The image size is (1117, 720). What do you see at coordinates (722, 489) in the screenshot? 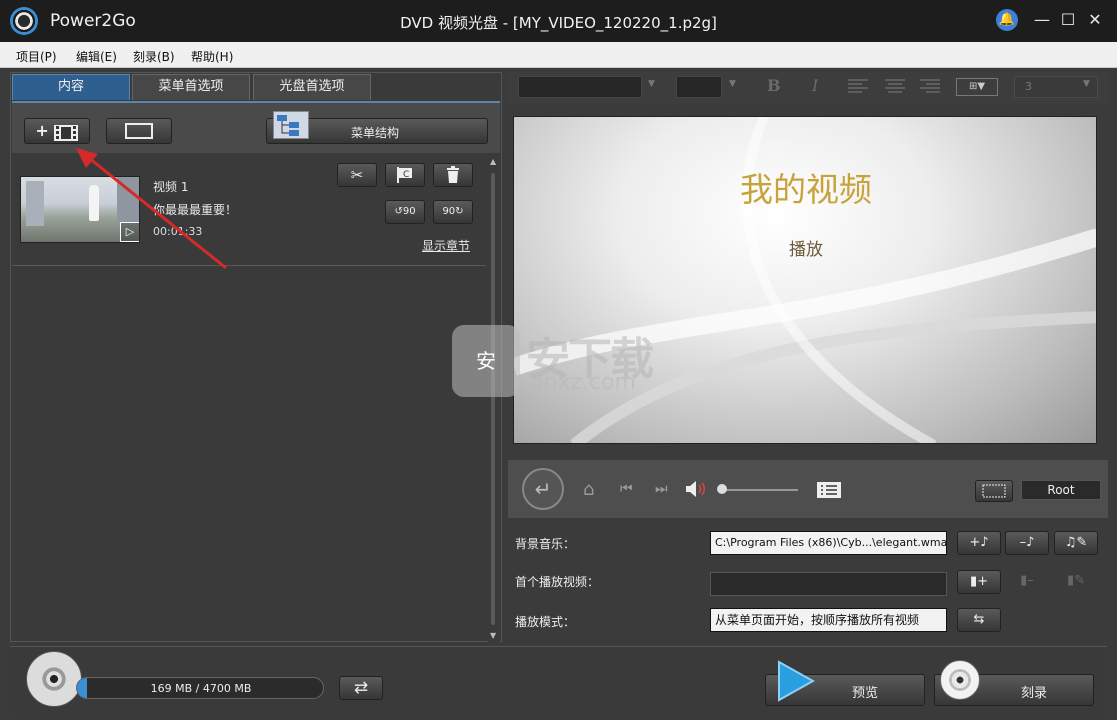
I see `volume-slider-handle` at bounding box center [722, 489].